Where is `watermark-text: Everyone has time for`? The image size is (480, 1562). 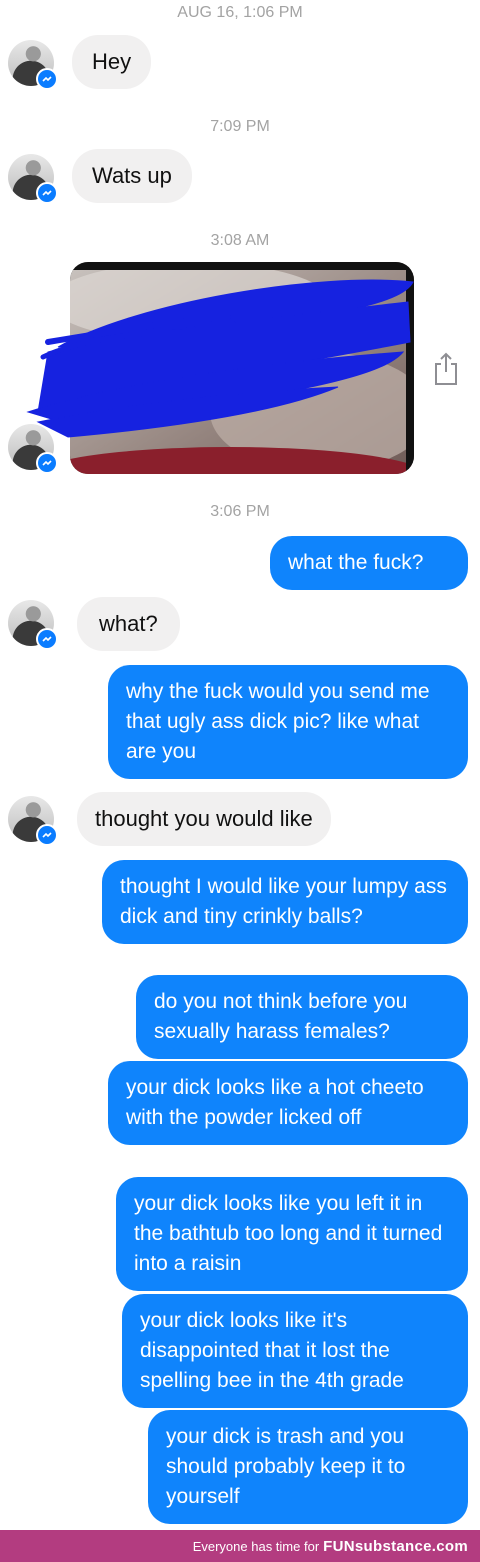 watermark-text: Everyone has time for is located at coordinates (256, 1546).